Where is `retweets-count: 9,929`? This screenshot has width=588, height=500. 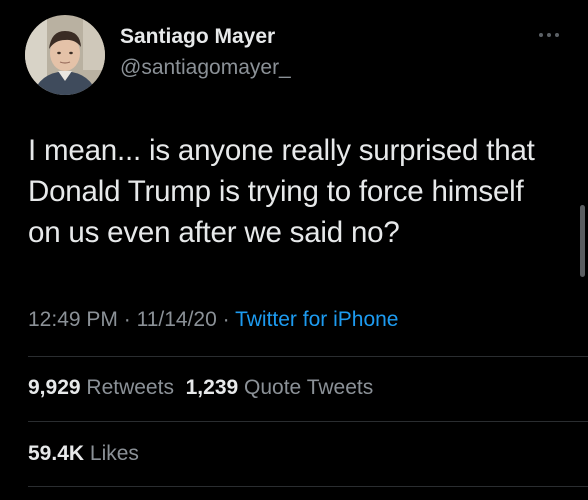 retweets-count: 9,929 is located at coordinates (54, 387).